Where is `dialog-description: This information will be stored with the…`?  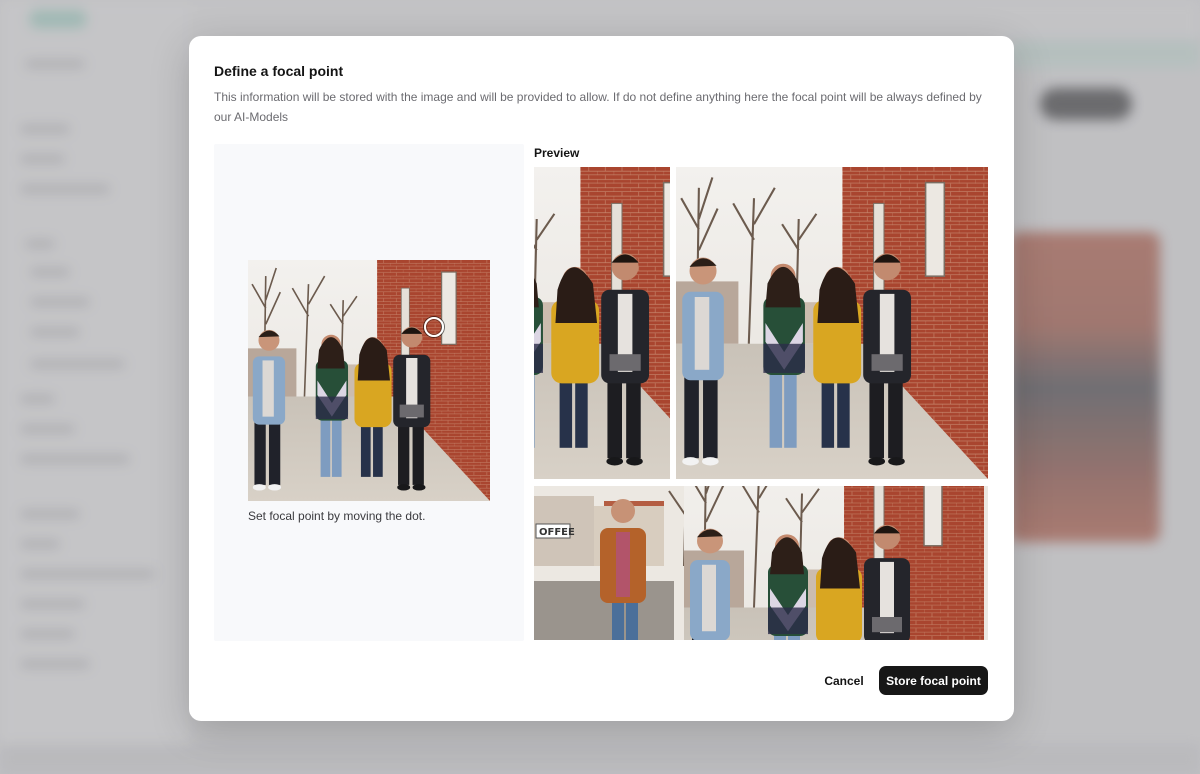
dialog-description: This information will be stored with the… is located at coordinates (598, 107).